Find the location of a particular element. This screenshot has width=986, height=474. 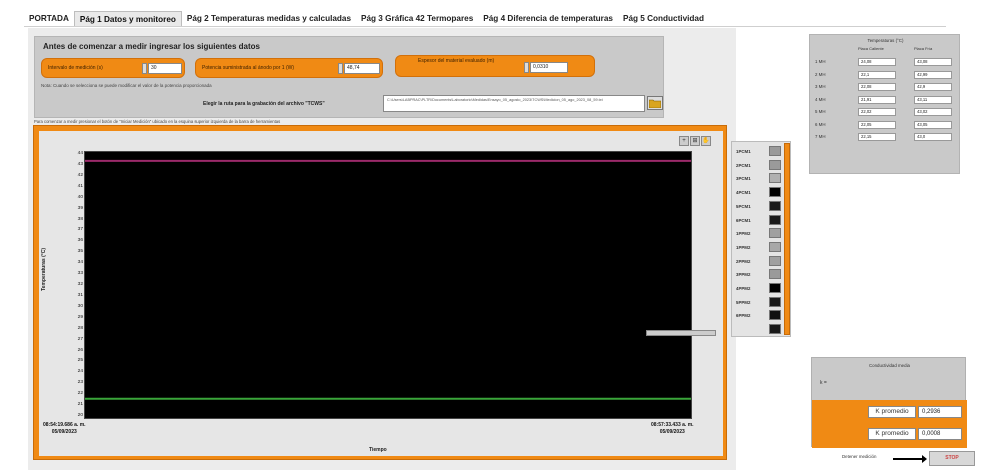

legend-item: 3PPM2 is located at coordinates (759, 274).